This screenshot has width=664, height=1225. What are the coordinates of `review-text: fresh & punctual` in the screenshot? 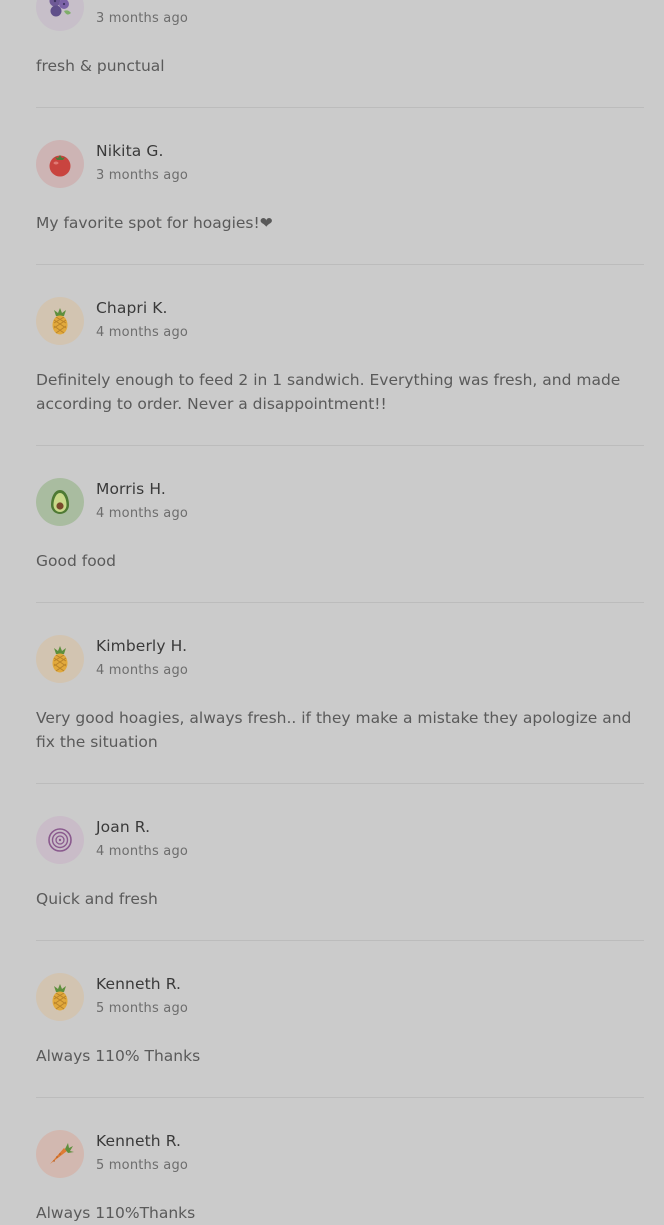 It's located at (100, 66).